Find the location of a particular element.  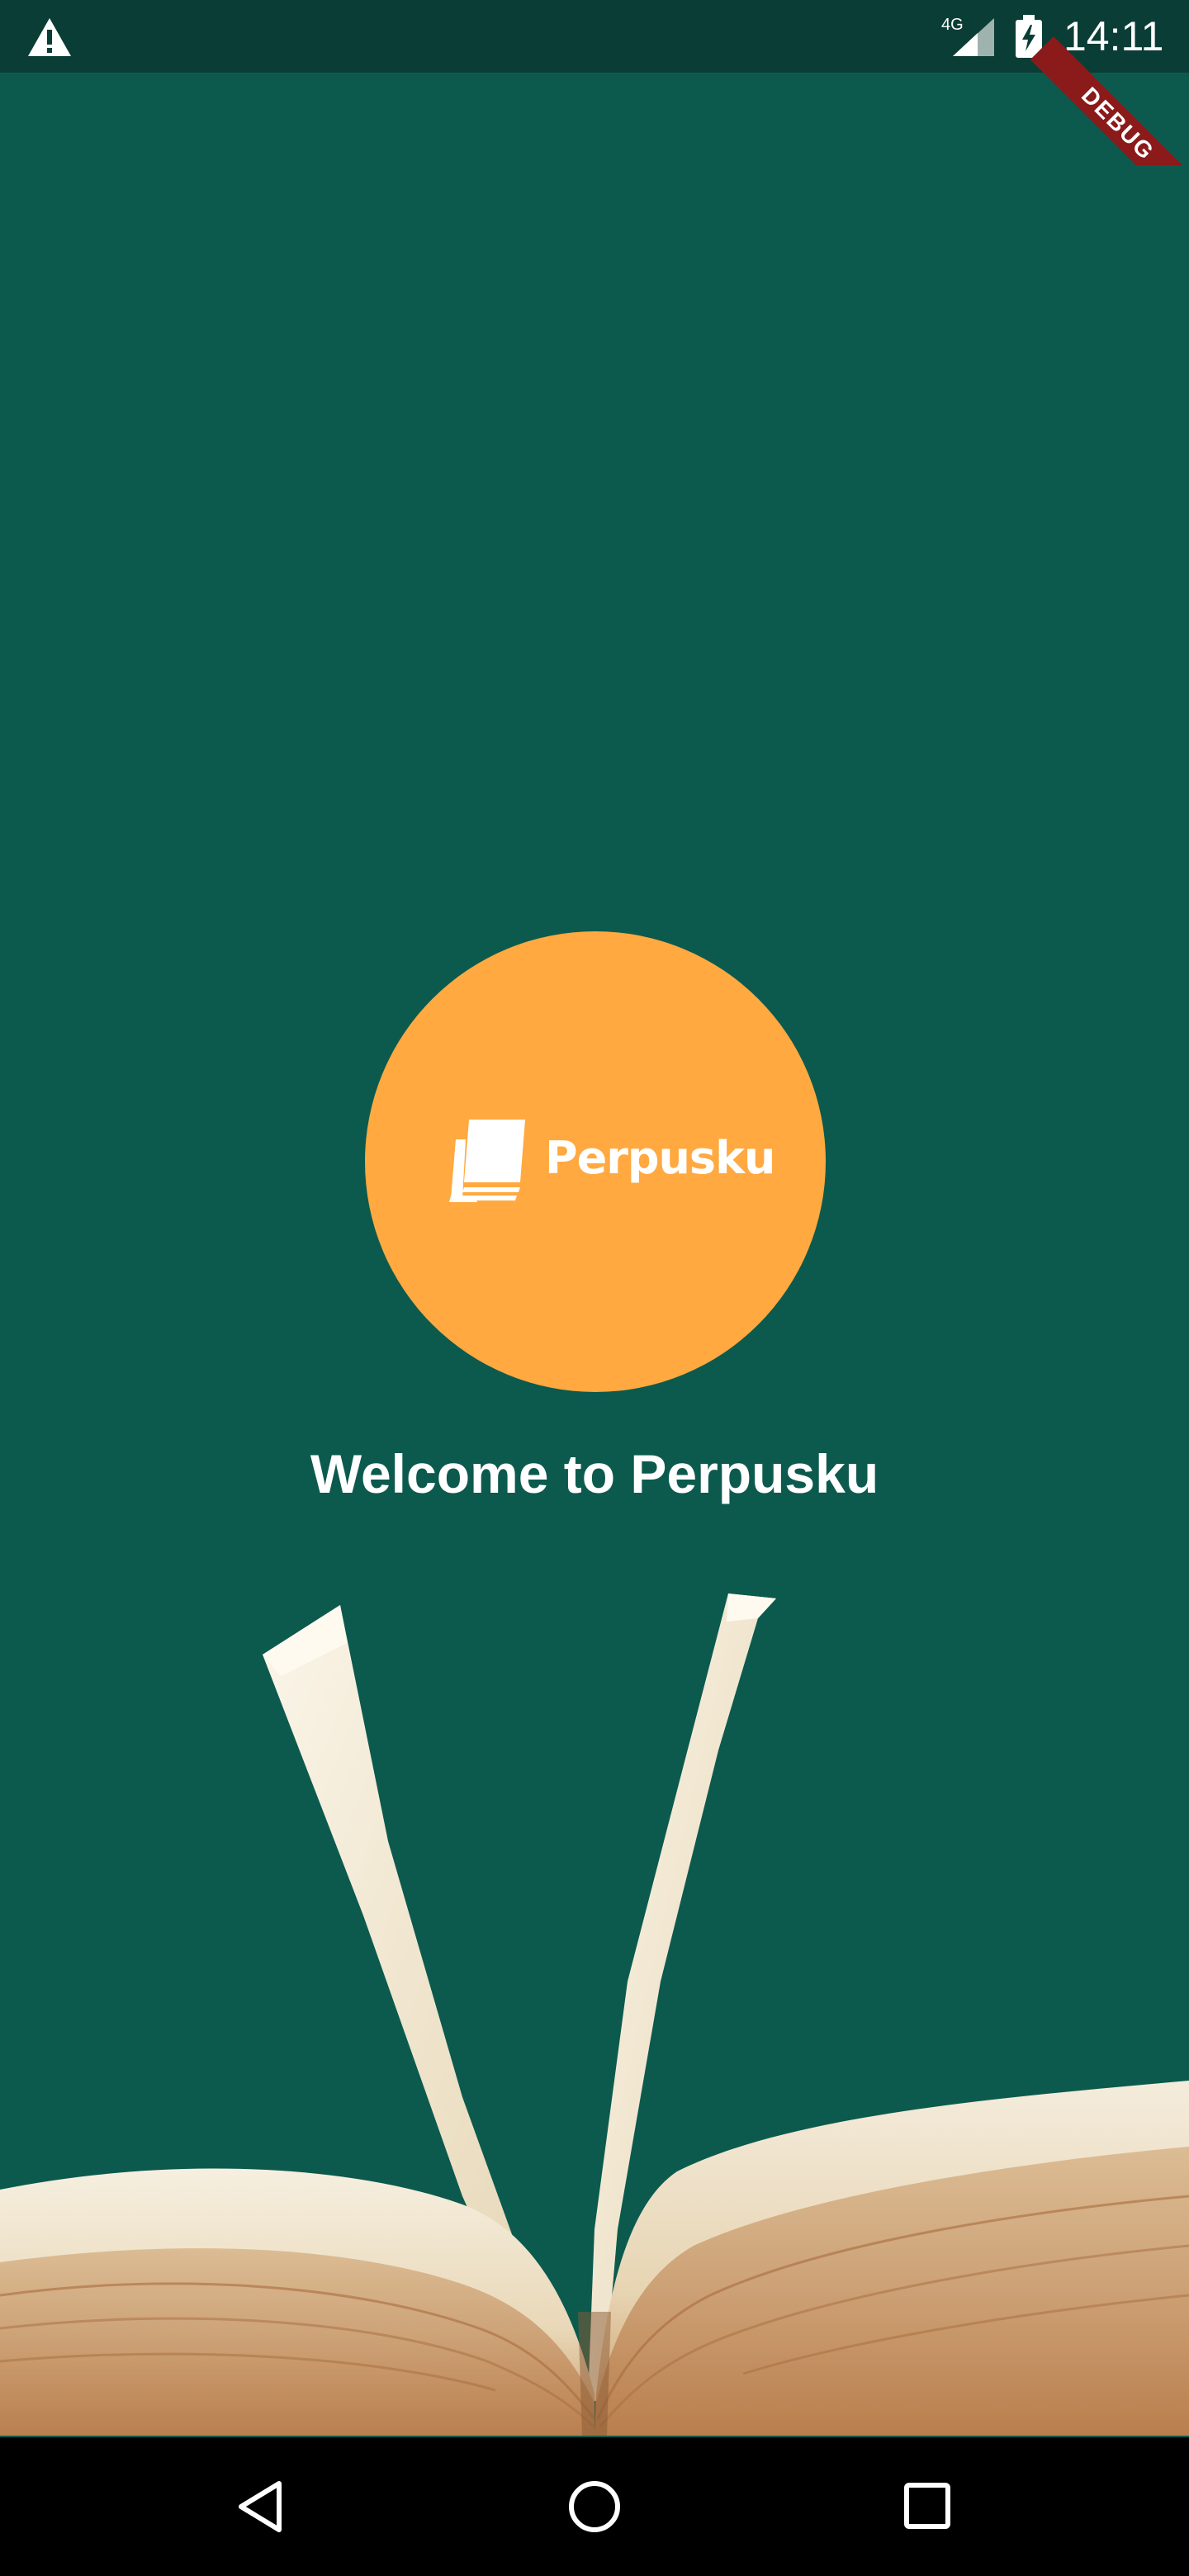

app-logo: Perpusku is located at coordinates (595, 1161).